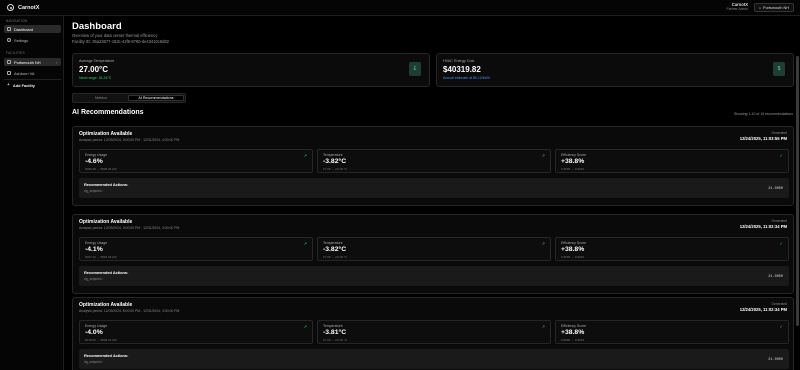 Image resolution: width=800 pixels, height=370 pixels. Describe the element at coordinates (94, 249) in the screenshot. I see `metric-value: -4.1%` at that location.